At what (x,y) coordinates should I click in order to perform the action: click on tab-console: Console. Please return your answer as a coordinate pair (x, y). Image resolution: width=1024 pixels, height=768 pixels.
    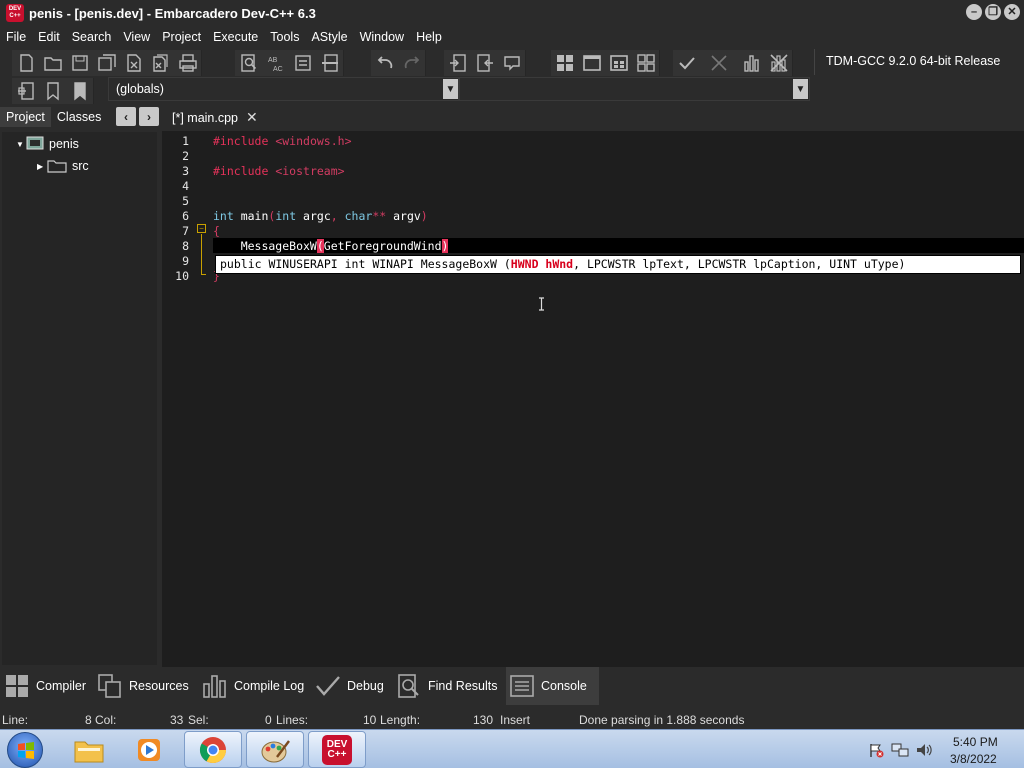
    Looking at the image, I should click on (552, 686).